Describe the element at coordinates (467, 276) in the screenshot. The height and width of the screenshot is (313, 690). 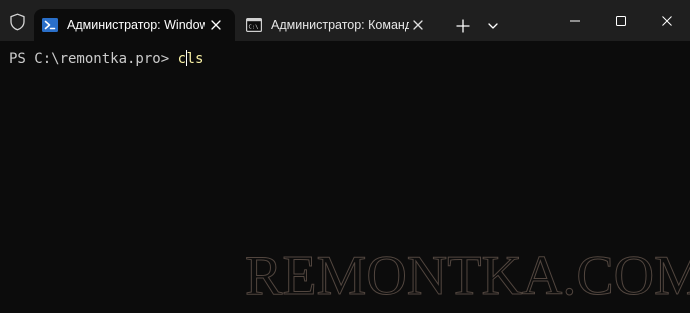
I see `watermark: REMONTKA.COM` at that location.